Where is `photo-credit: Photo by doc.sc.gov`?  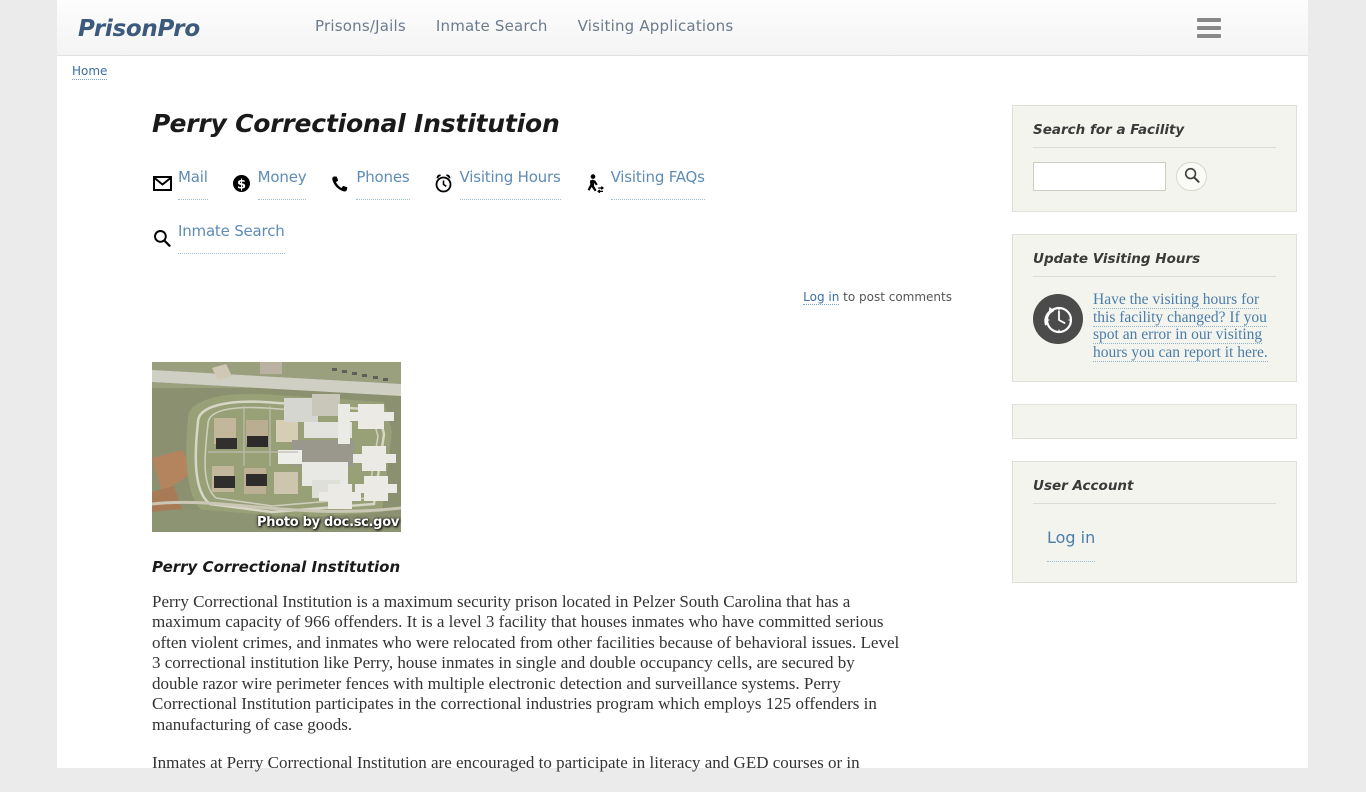
photo-credit: Photo by doc.sc.gov is located at coordinates (328, 522).